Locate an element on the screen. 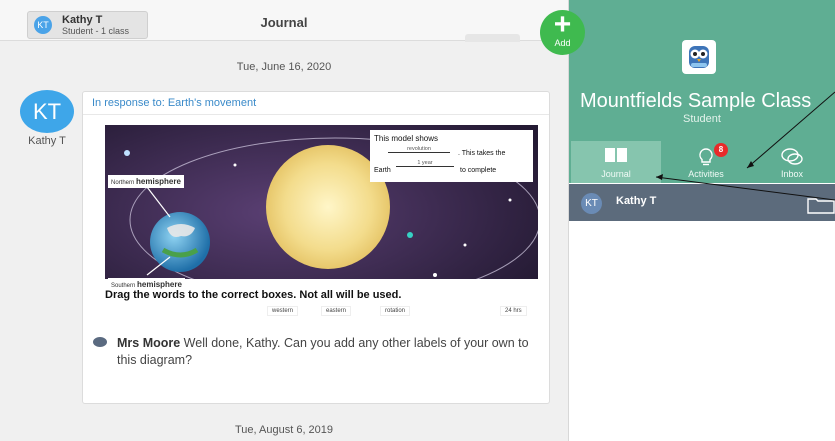  folder-icon is located at coordinates (821, 207).